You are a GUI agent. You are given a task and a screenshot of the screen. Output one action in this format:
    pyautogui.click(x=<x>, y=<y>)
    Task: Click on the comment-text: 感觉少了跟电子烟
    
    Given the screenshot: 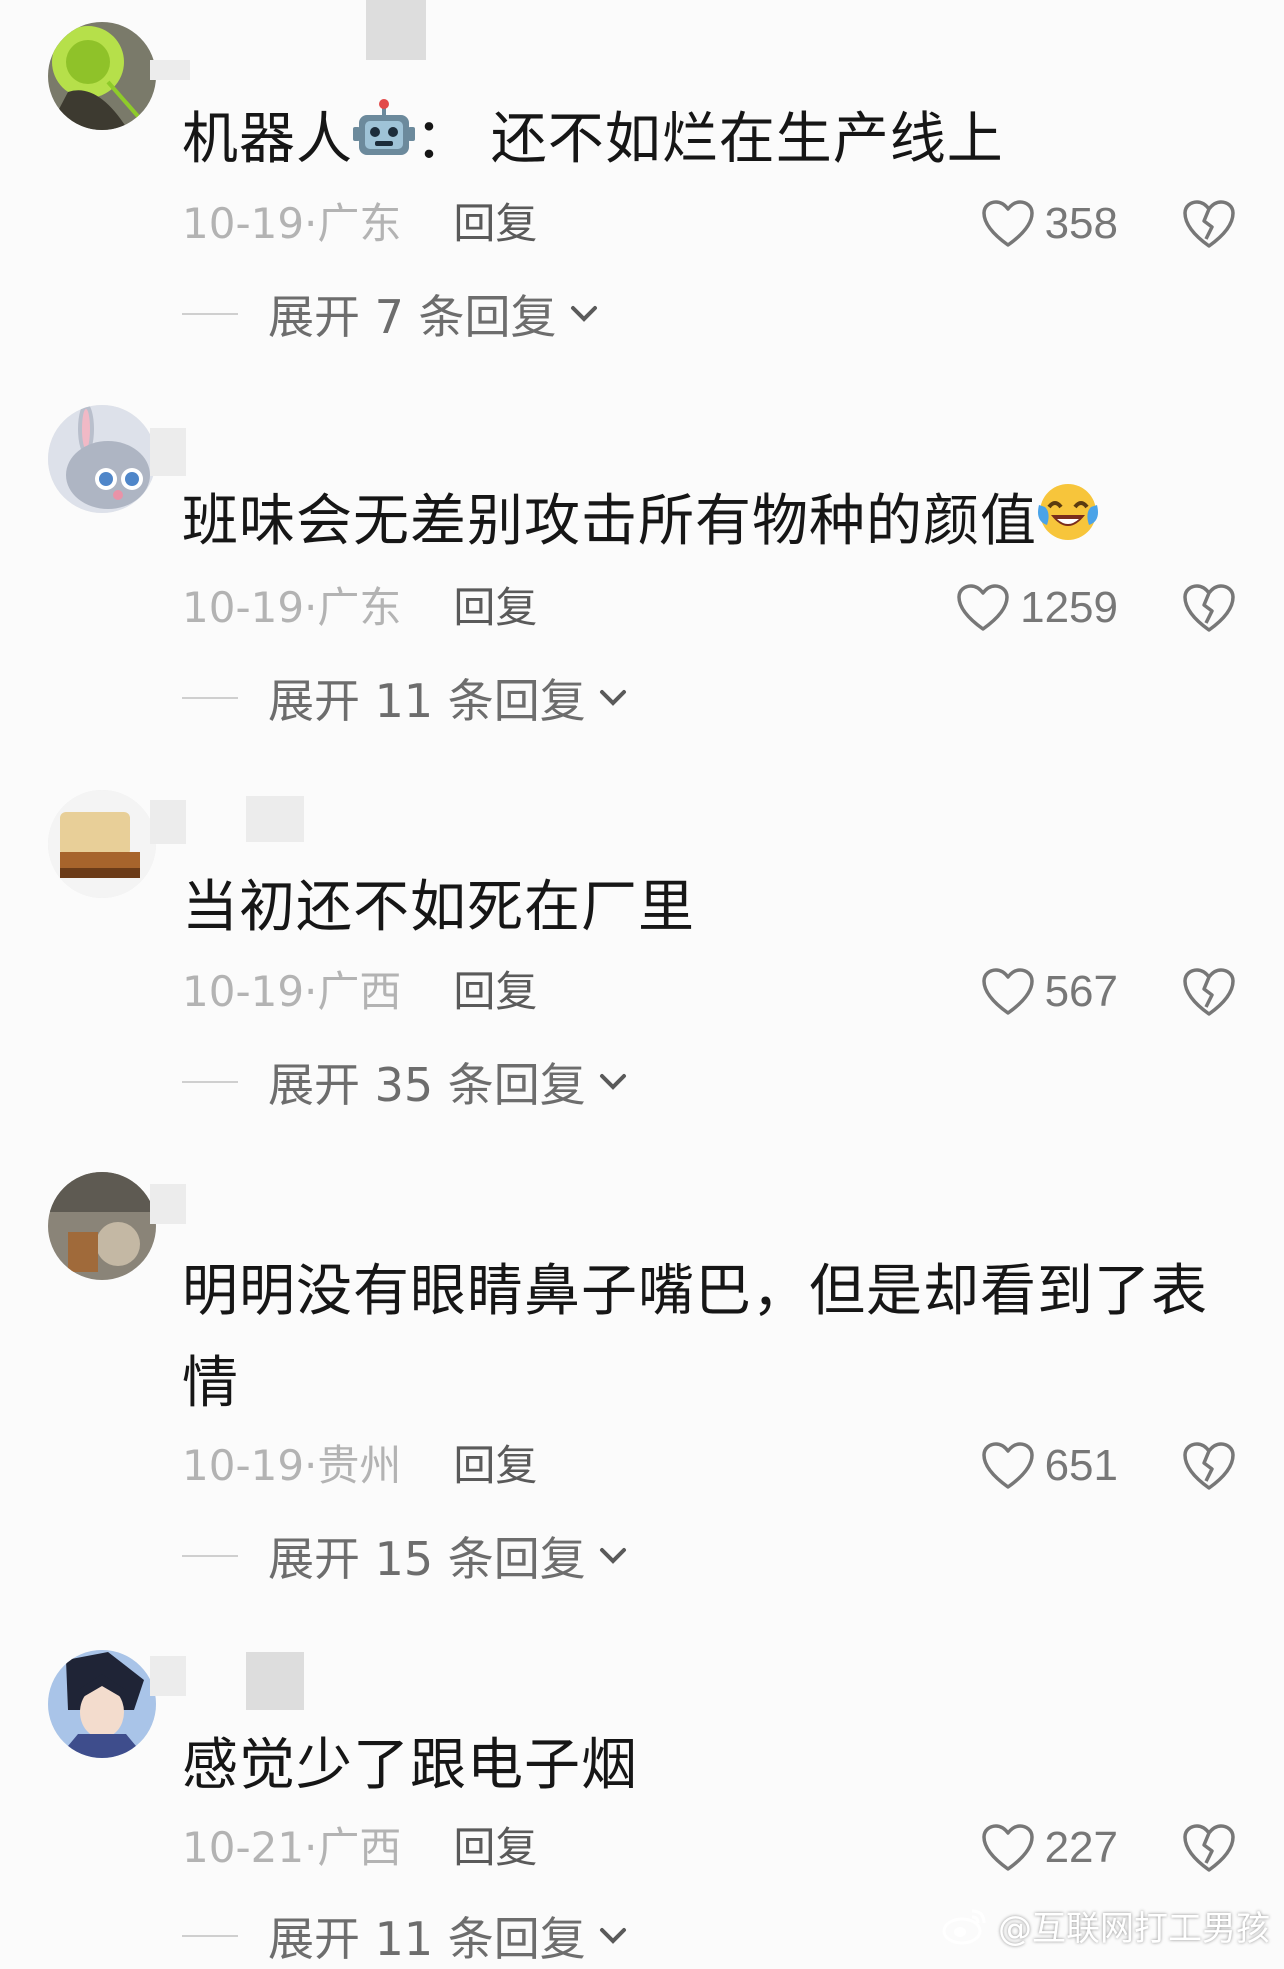 What is the action you would take?
    pyautogui.click(x=410, y=1765)
    